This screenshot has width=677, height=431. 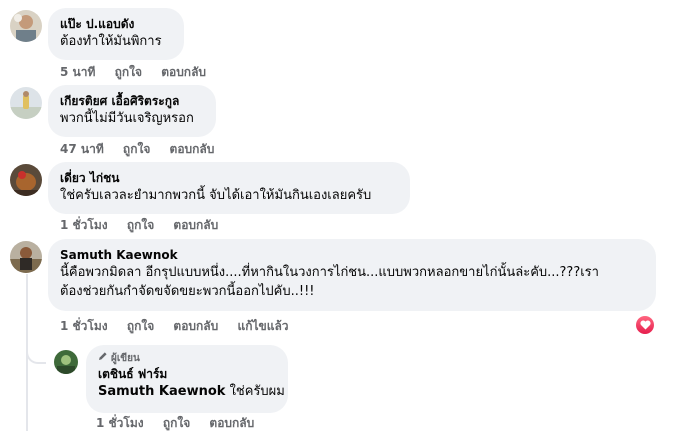 I want to click on comment-actions: 47 นาที ถูกใจ ตอบกลับ, so click(x=144, y=149).